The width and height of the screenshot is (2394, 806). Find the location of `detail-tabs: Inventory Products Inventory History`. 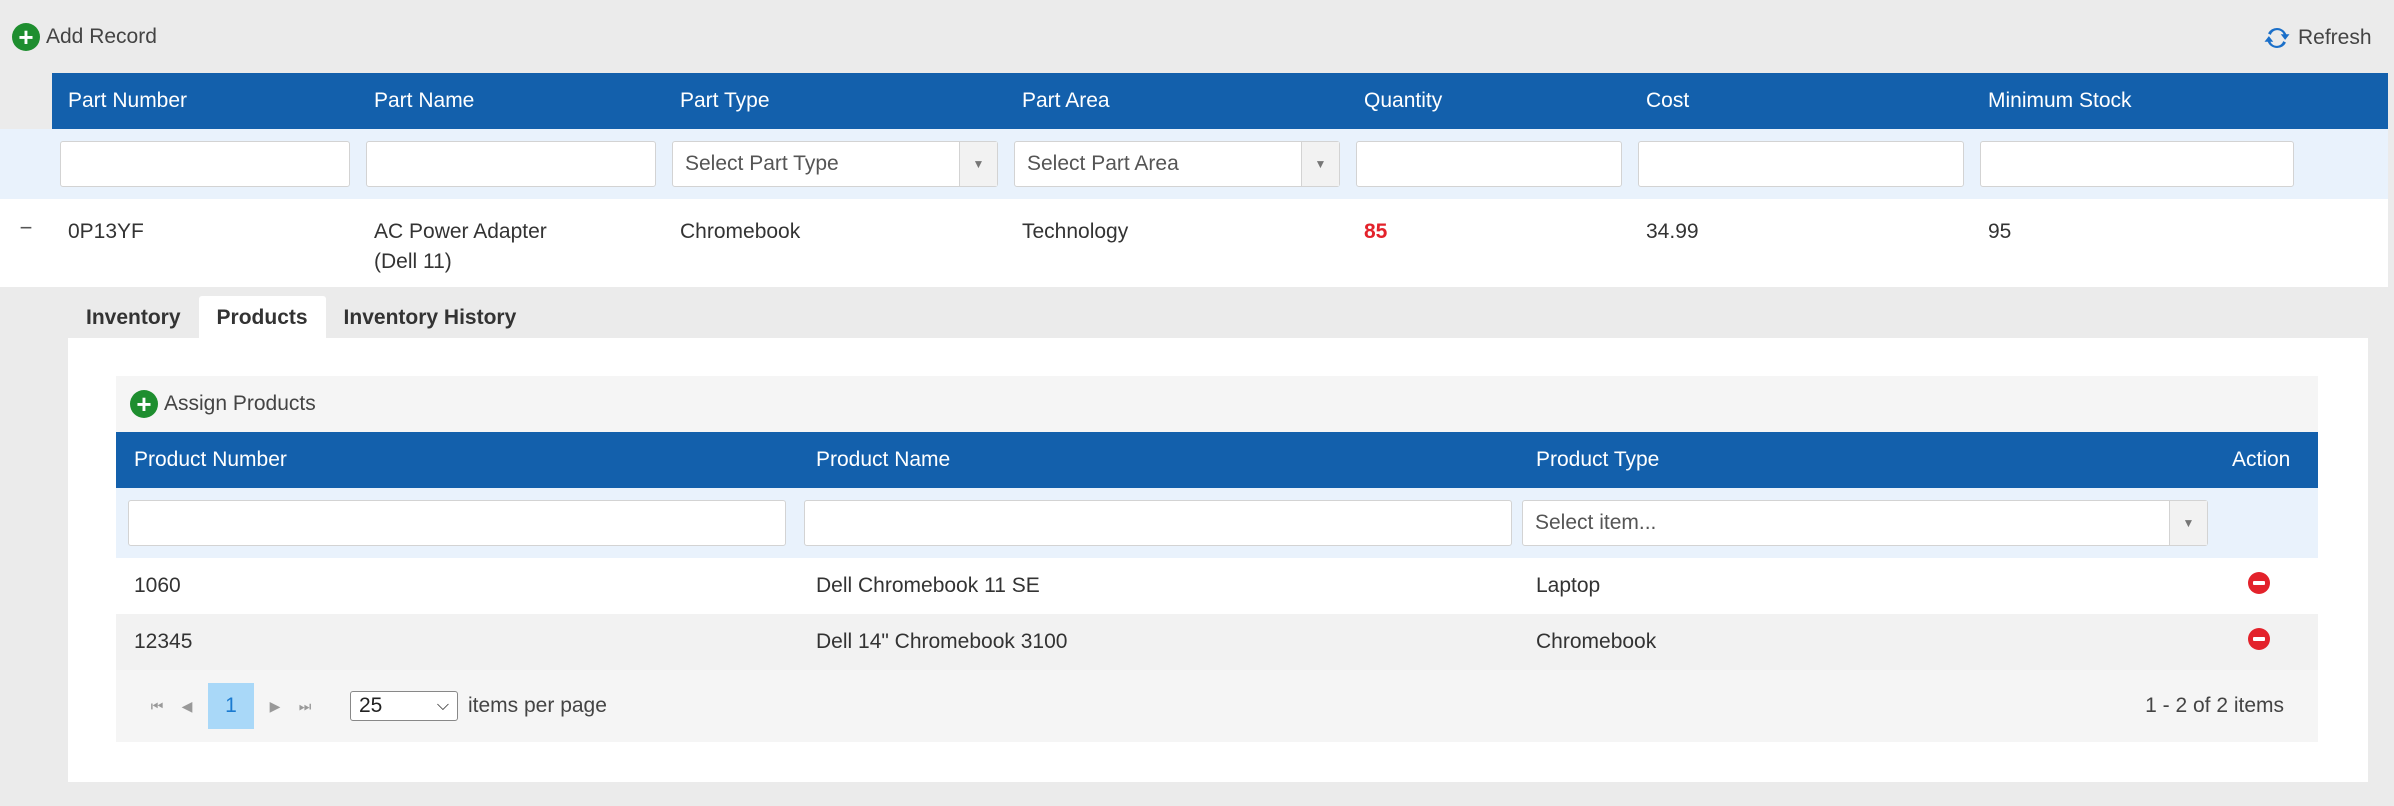

detail-tabs: Inventory Products Inventory History is located at coordinates (301, 318).